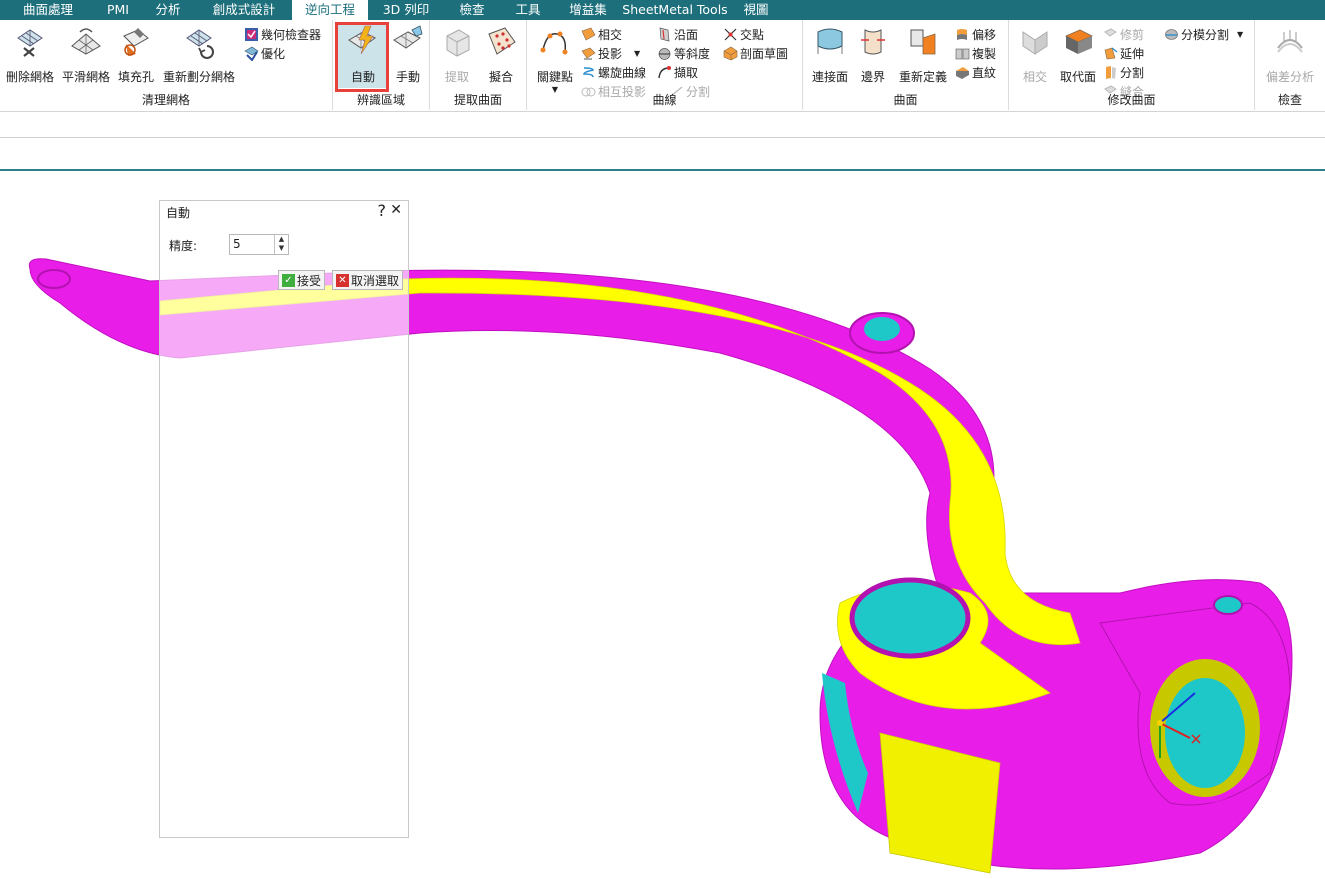  Describe the element at coordinates (259, 244) in the screenshot. I see `precision-stepper: 5 ▲ ▼` at that location.